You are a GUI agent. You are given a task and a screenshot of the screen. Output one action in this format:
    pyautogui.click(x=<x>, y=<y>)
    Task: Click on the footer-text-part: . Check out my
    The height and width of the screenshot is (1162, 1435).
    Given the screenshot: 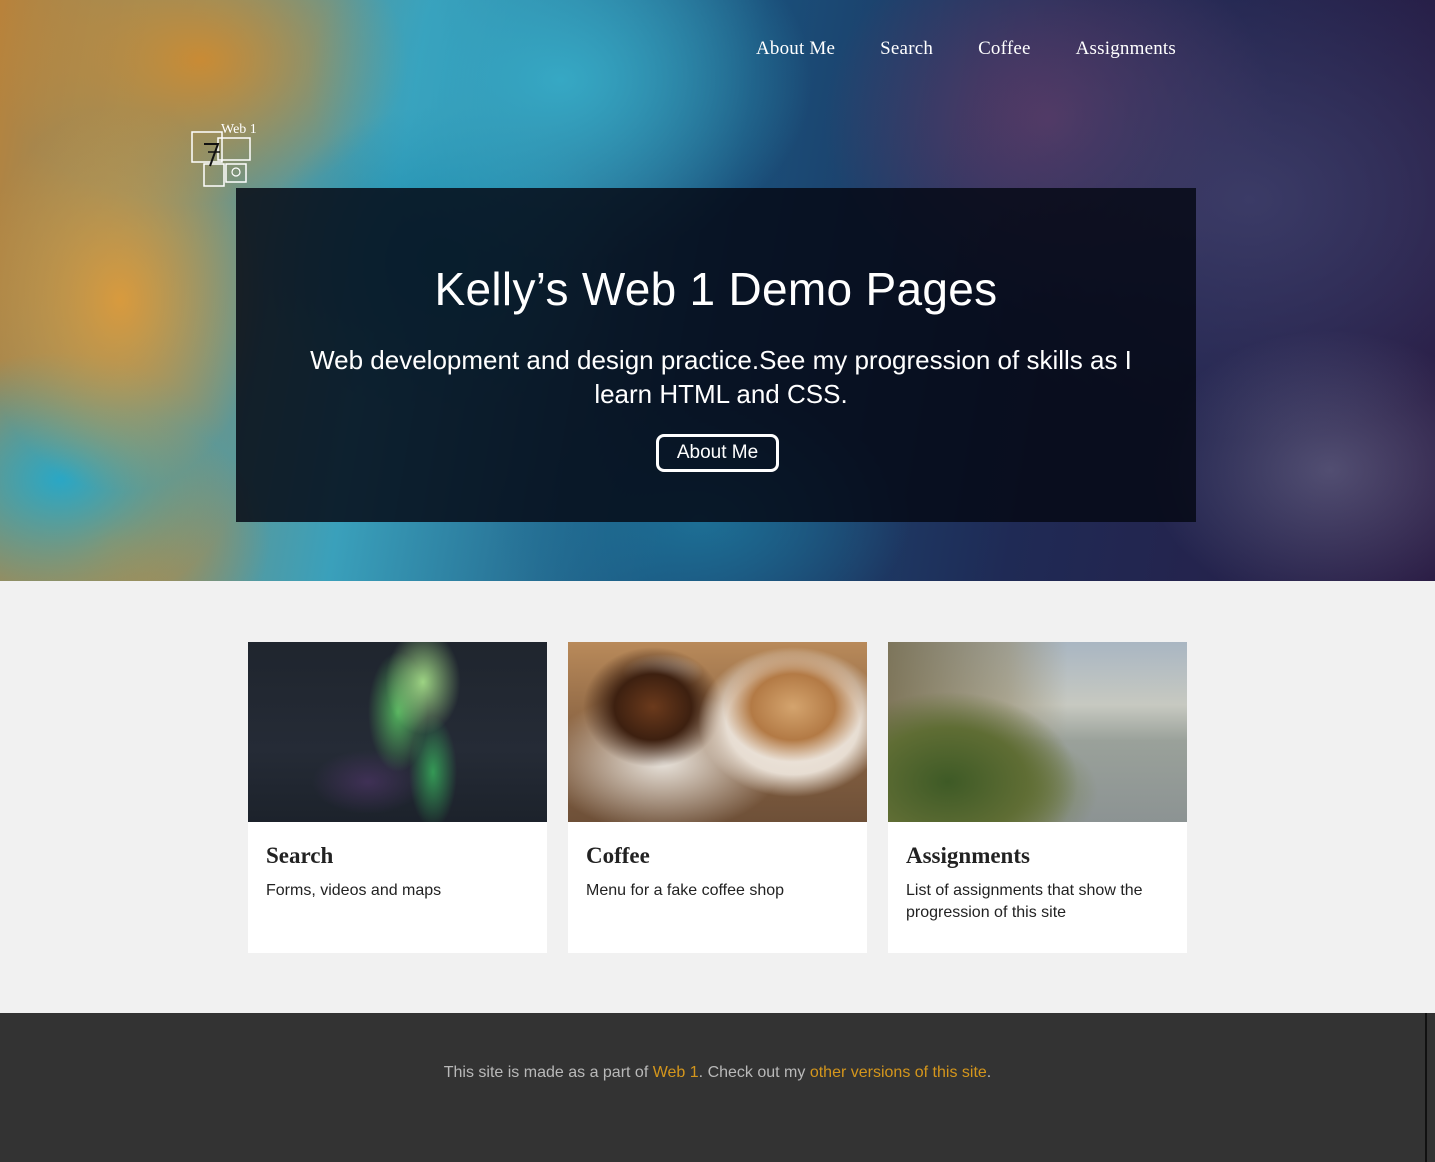 What is the action you would take?
    pyautogui.click(x=754, y=1072)
    